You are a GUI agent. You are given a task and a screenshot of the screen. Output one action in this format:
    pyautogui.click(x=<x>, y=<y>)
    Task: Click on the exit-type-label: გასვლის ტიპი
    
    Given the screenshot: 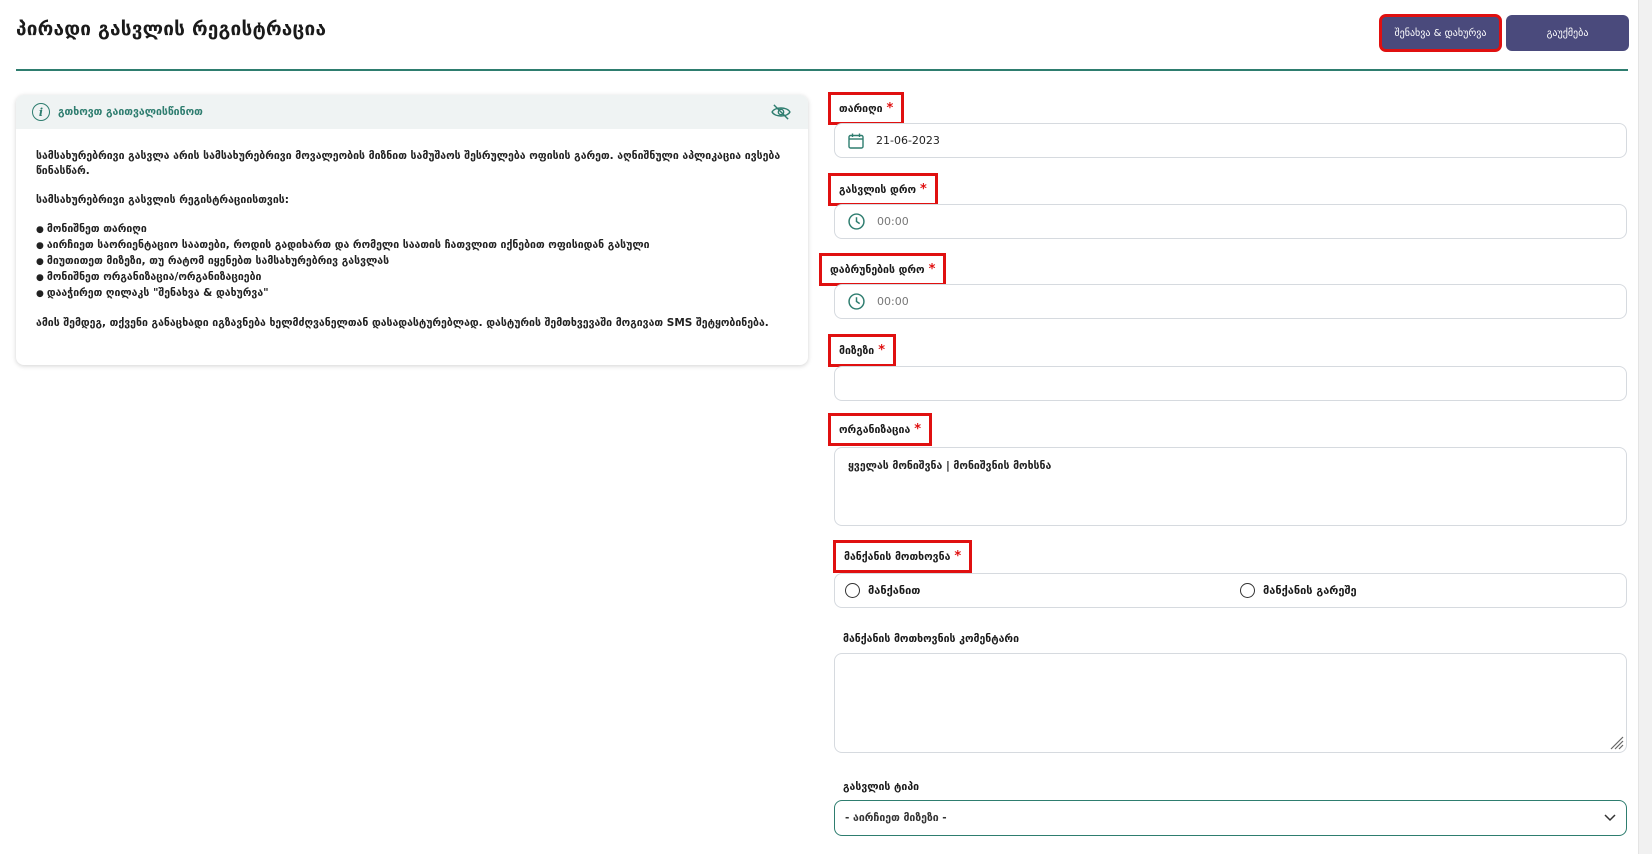 What is the action you would take?
    pyautogui.click(x=881, y=787)
    